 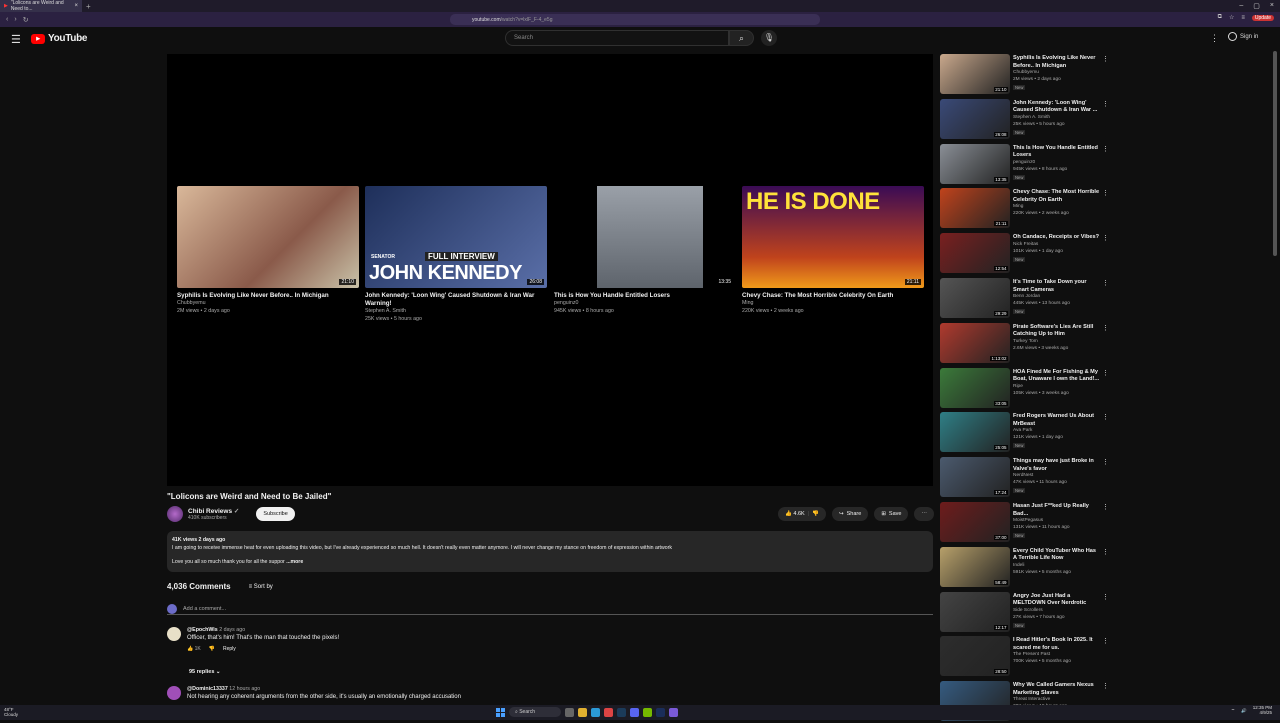 What do you see at coordinates (975, 477) in the screenshot?
I see `sidebar-thumbnail: 17:24` at bounding box center [975, 477].